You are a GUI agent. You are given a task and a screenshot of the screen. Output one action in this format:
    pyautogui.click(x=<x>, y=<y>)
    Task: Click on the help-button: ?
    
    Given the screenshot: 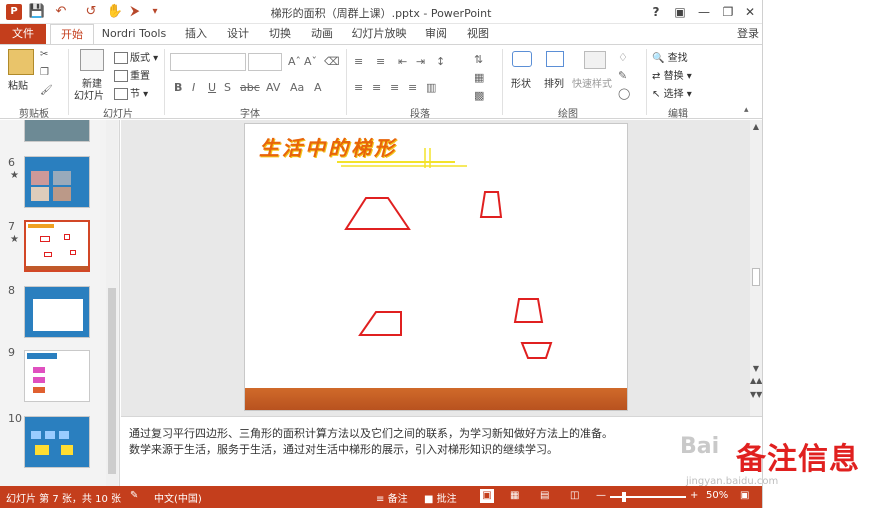 What is the action you would take?
    pyautogui.click(x=656, y=12)
    